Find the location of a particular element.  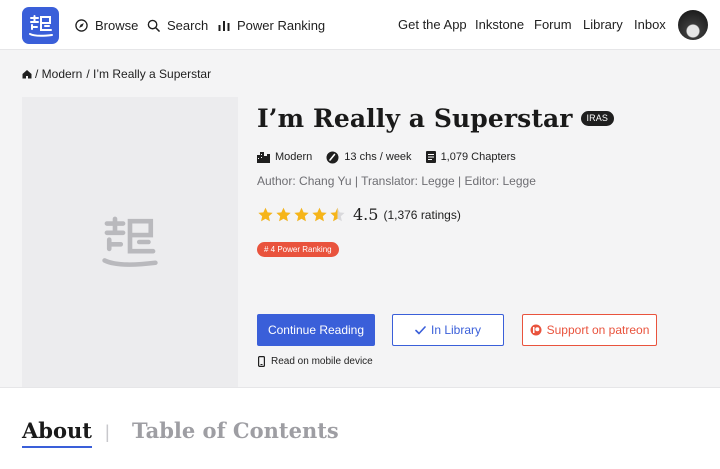

home-icon is located at coordinates (27, 74).